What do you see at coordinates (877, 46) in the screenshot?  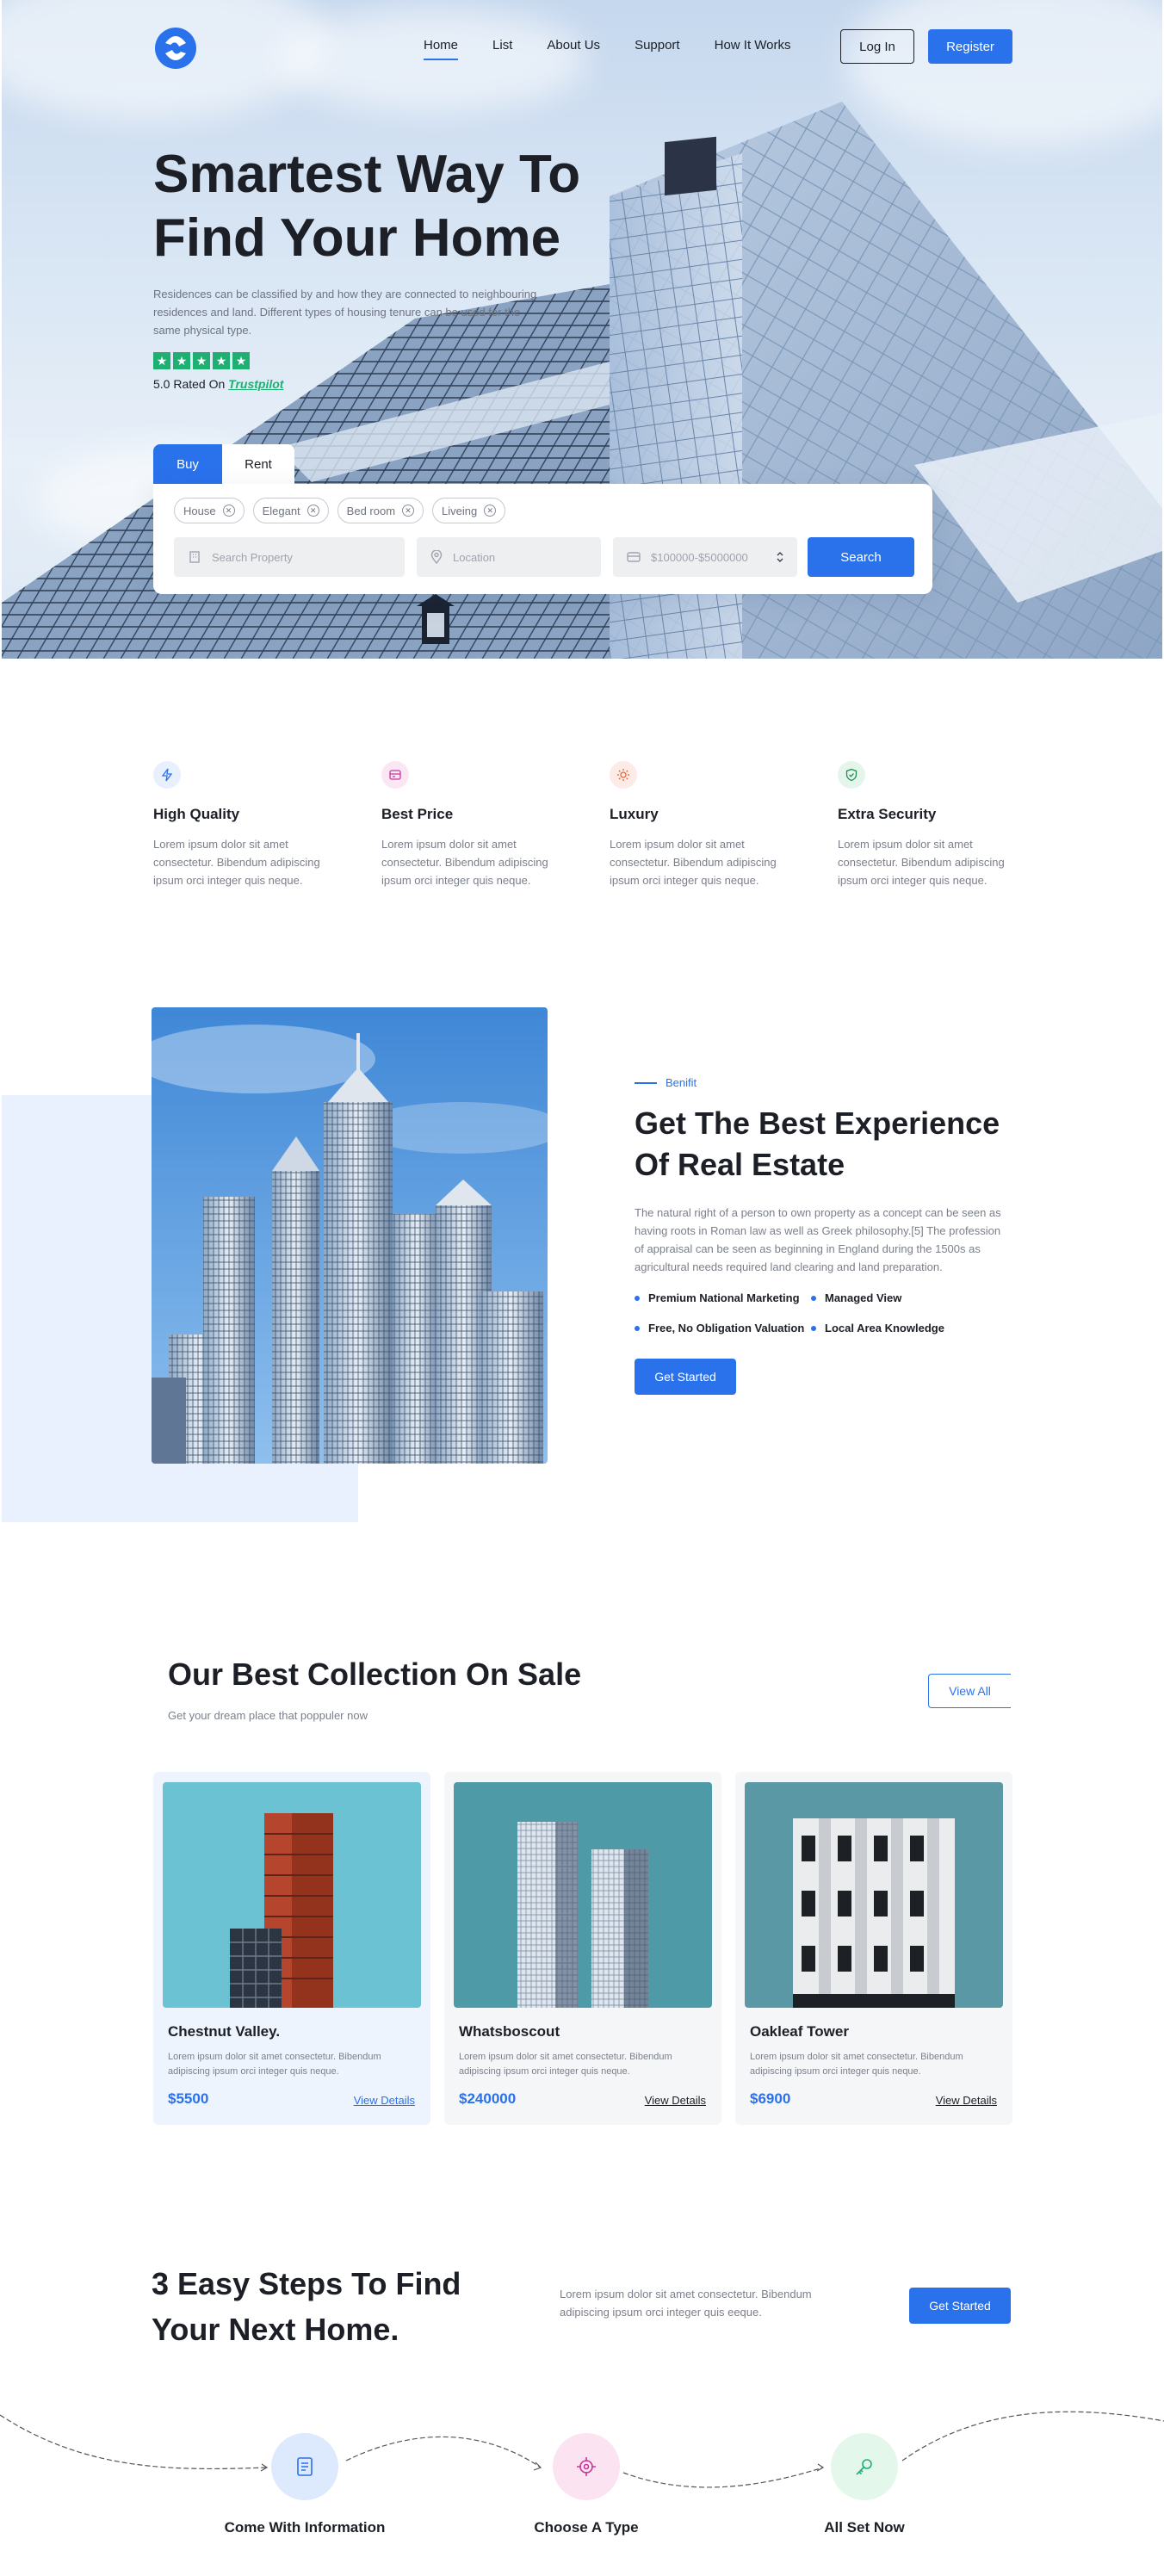 I see `login-button: Log In` at bounding box center [877, 46].